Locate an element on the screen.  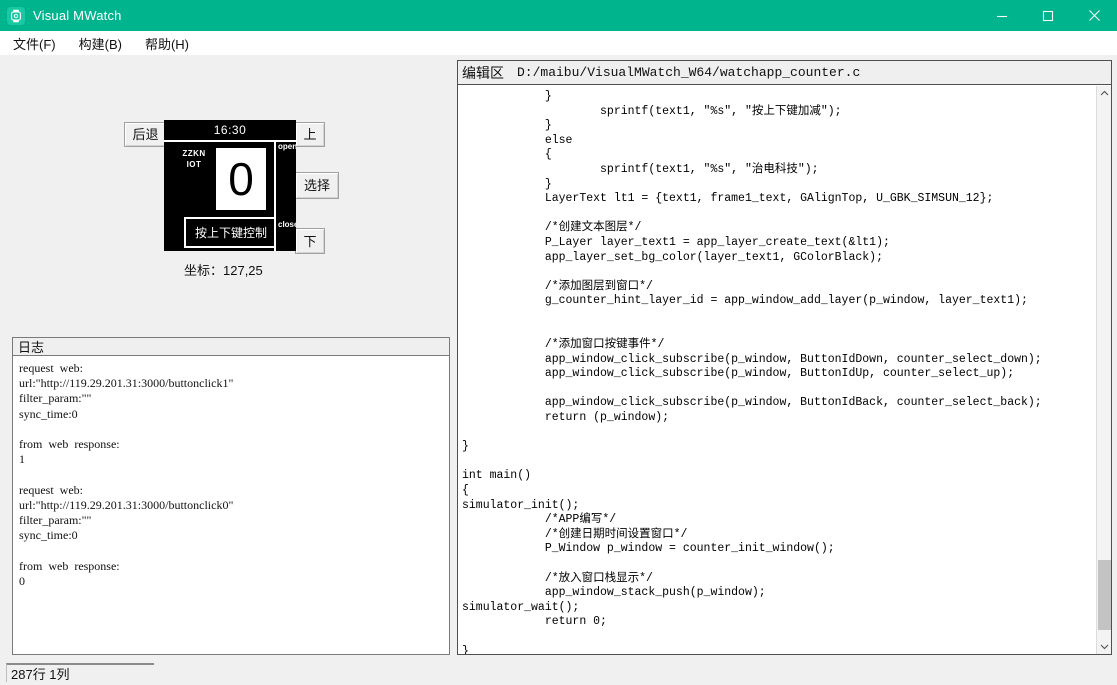
watch-icon is located at coordinates (16, 15).